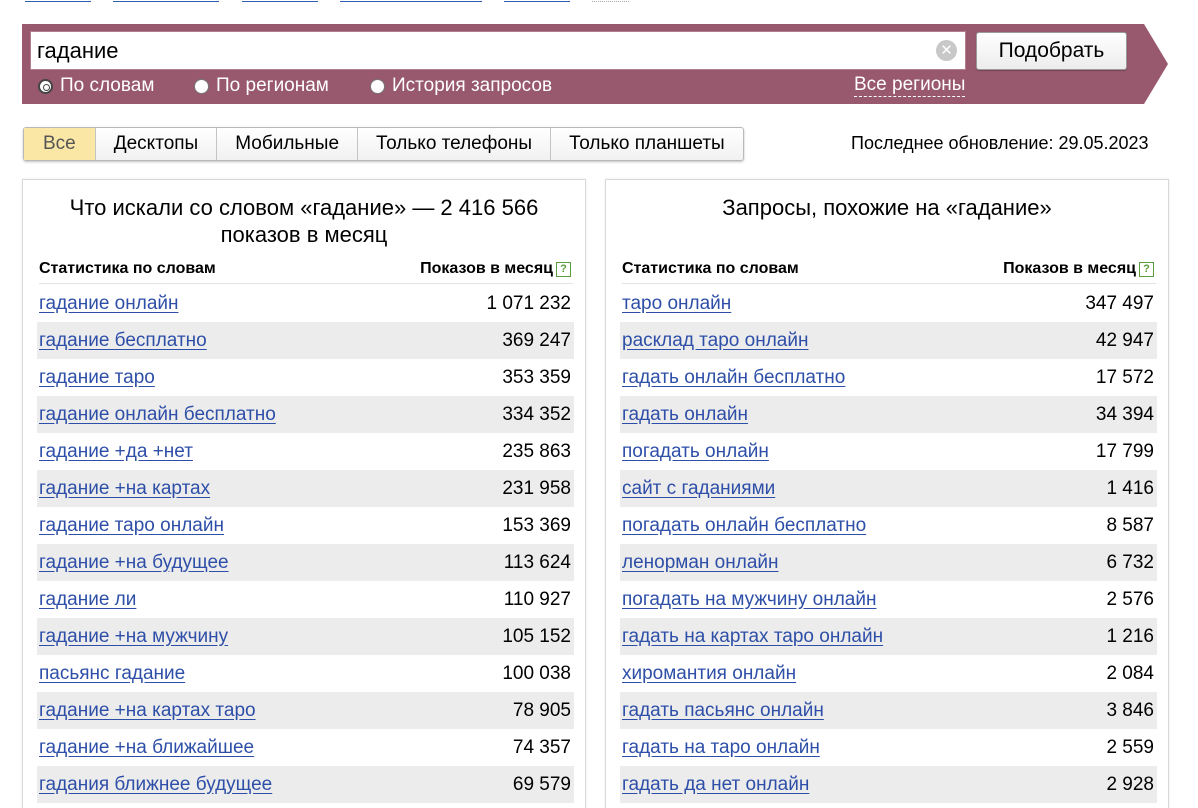  Describe the element at coordinates (157, 144) in the screenshot. I see `tab-desktops: Десктопы` at that location.